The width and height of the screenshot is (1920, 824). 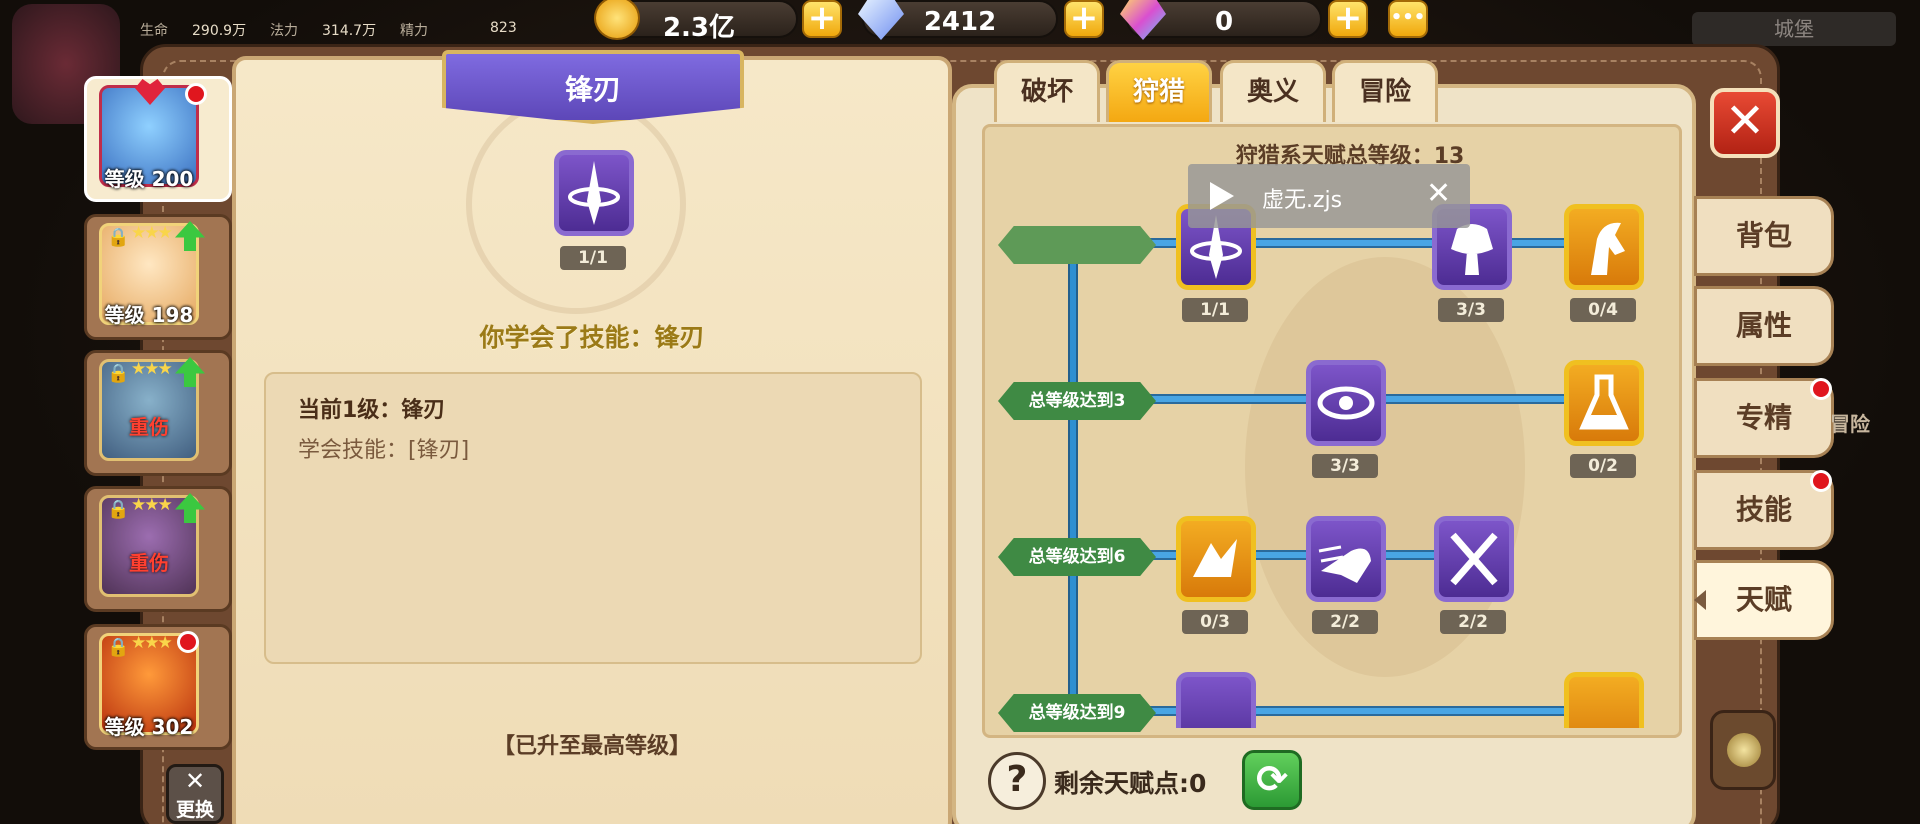 What do you see at coordinates (1850, 422) in the screenshot?
I see `adventure-shortcut: 冒险` at bounding box center [1850, 422].